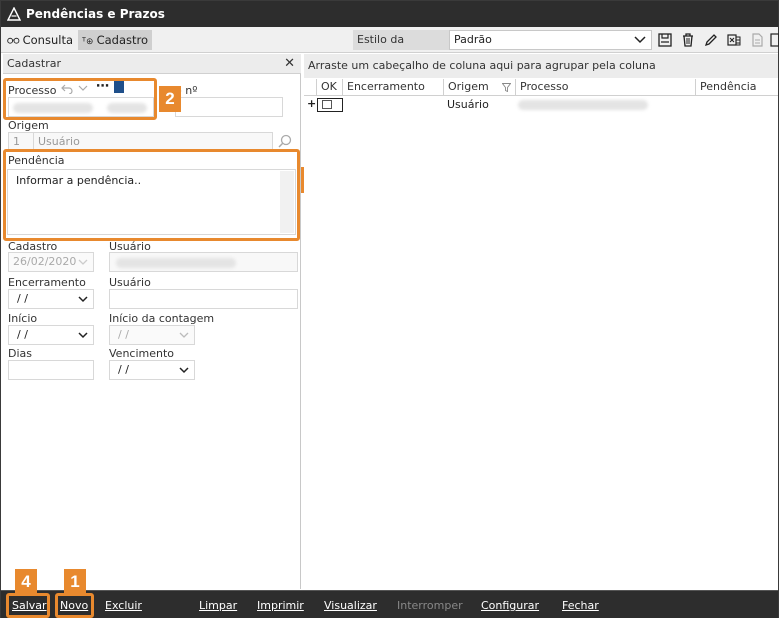  Describe the element at coordinates (510, 605) in the screenshot. I see `configurar-button: Configurar` at that location.